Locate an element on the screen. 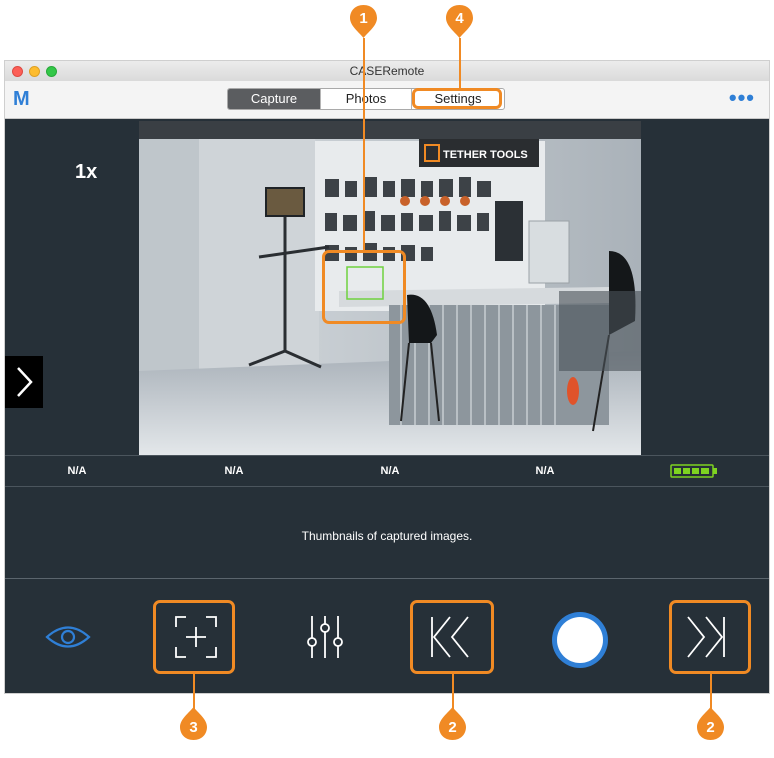 Image resolution: width=774 pixels, height=758 pixels. callout-number: 3 is located at coordinates (193, 727).